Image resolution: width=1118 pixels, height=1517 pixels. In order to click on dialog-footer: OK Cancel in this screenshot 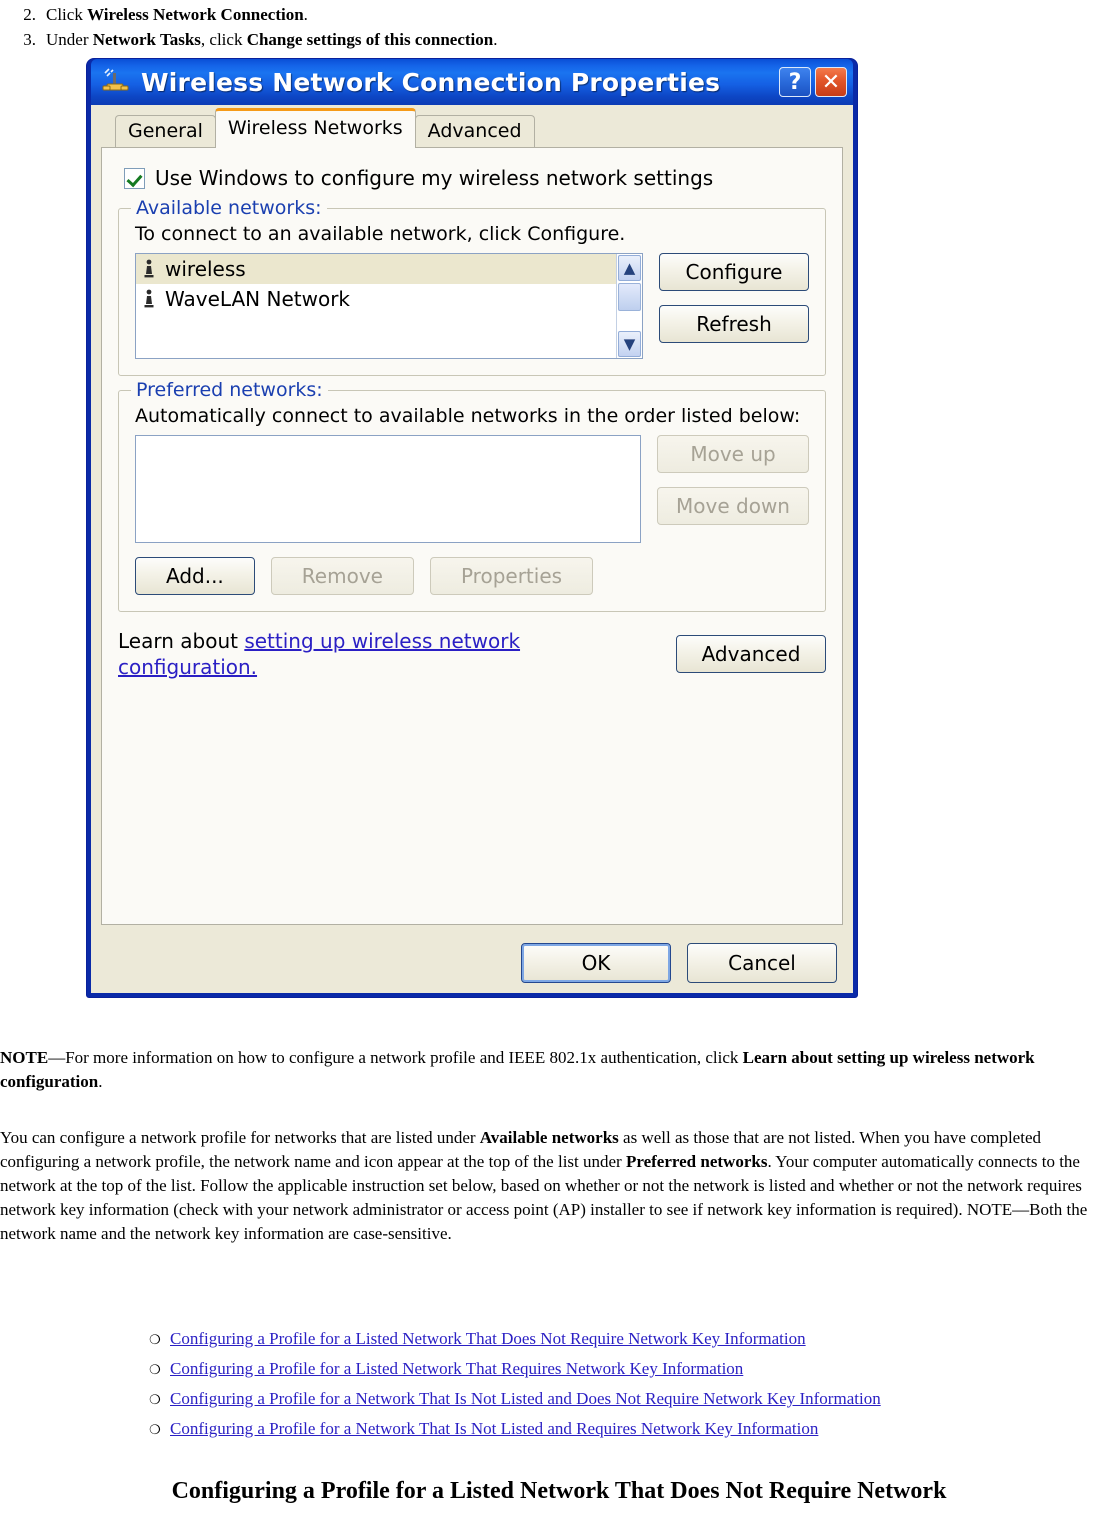, I will do `click(679, 963)`.